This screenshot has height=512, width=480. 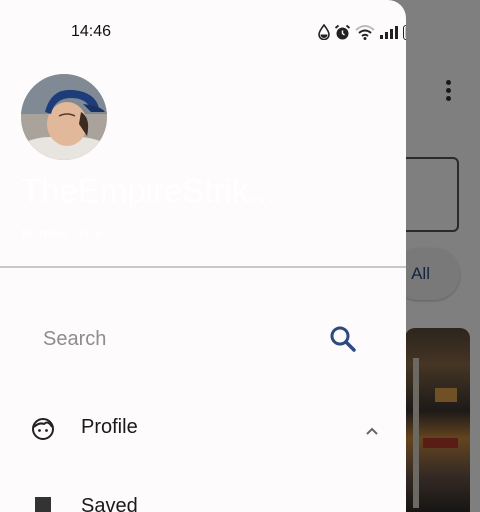 I want to click on status-time: 14:46, so click(x=91, y=31).